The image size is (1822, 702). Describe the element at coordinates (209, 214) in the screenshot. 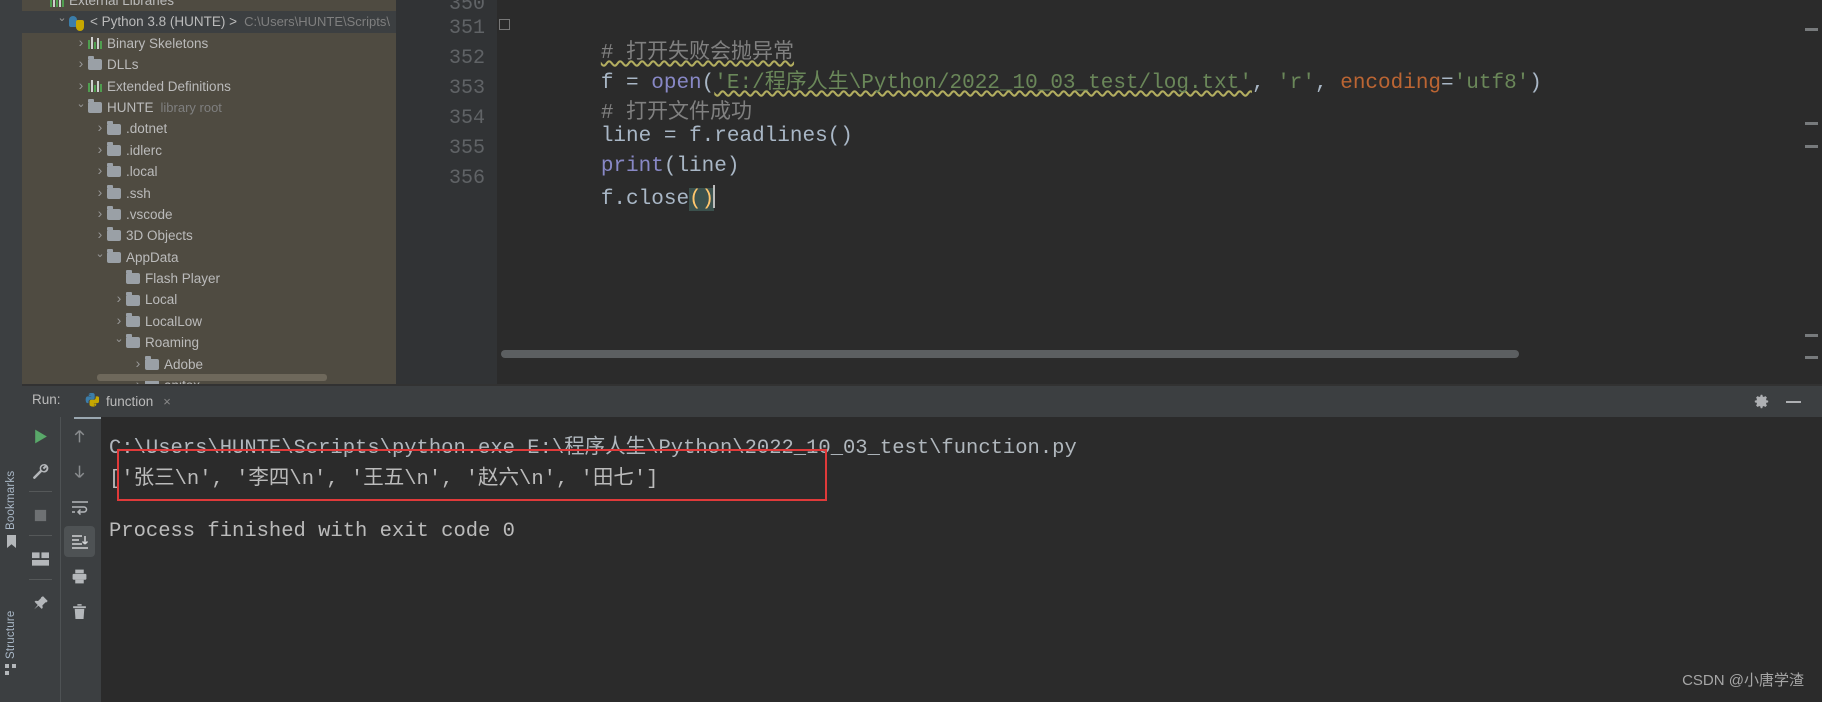

I see `tree-item-vscode: .vscode` at that location.